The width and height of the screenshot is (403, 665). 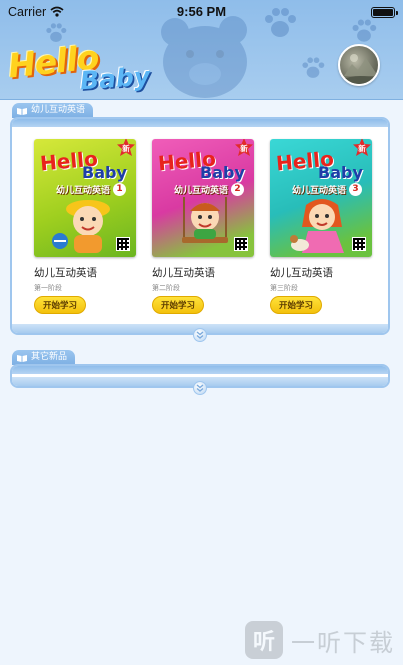 What do you see at coordinates (313, 67) in the screenshot?
I see `paw-print-icon` at bounding box center [313, 67].